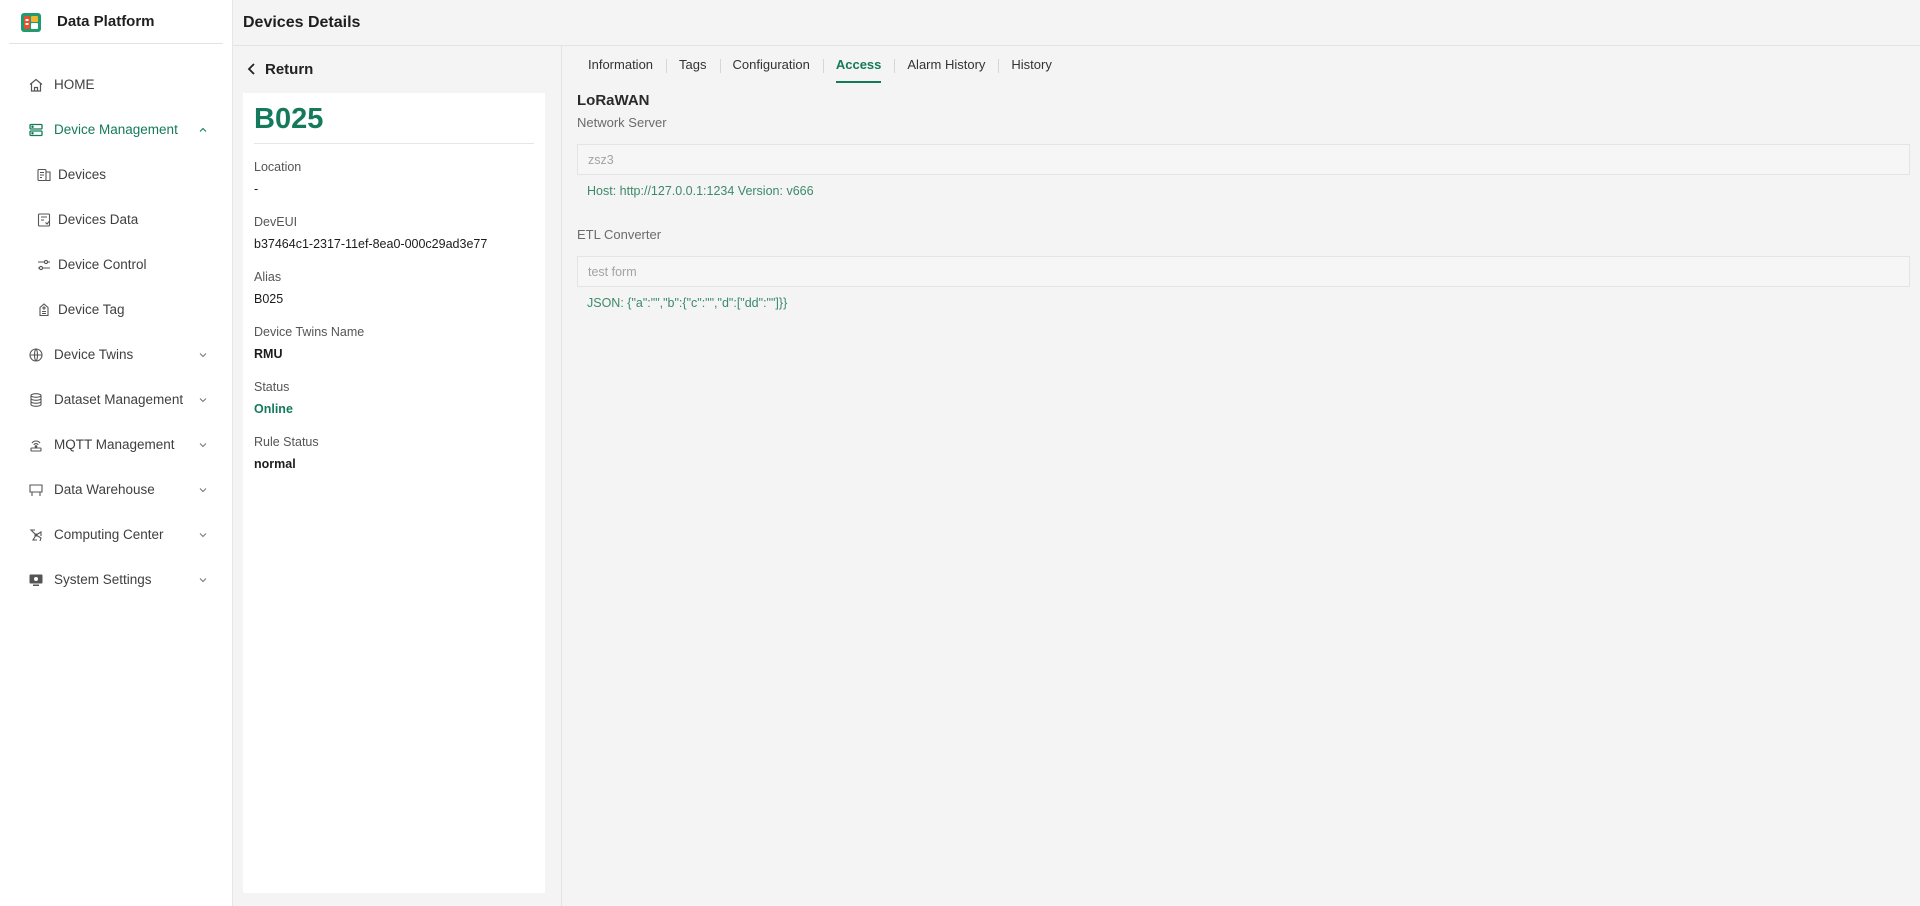 This screenshot has width=1920, height=906. What do you see at coordinates (104, 489) in the screenshot?
I see `sidebar-item-label: Data Warehouse` at bounding box center [104, 489].